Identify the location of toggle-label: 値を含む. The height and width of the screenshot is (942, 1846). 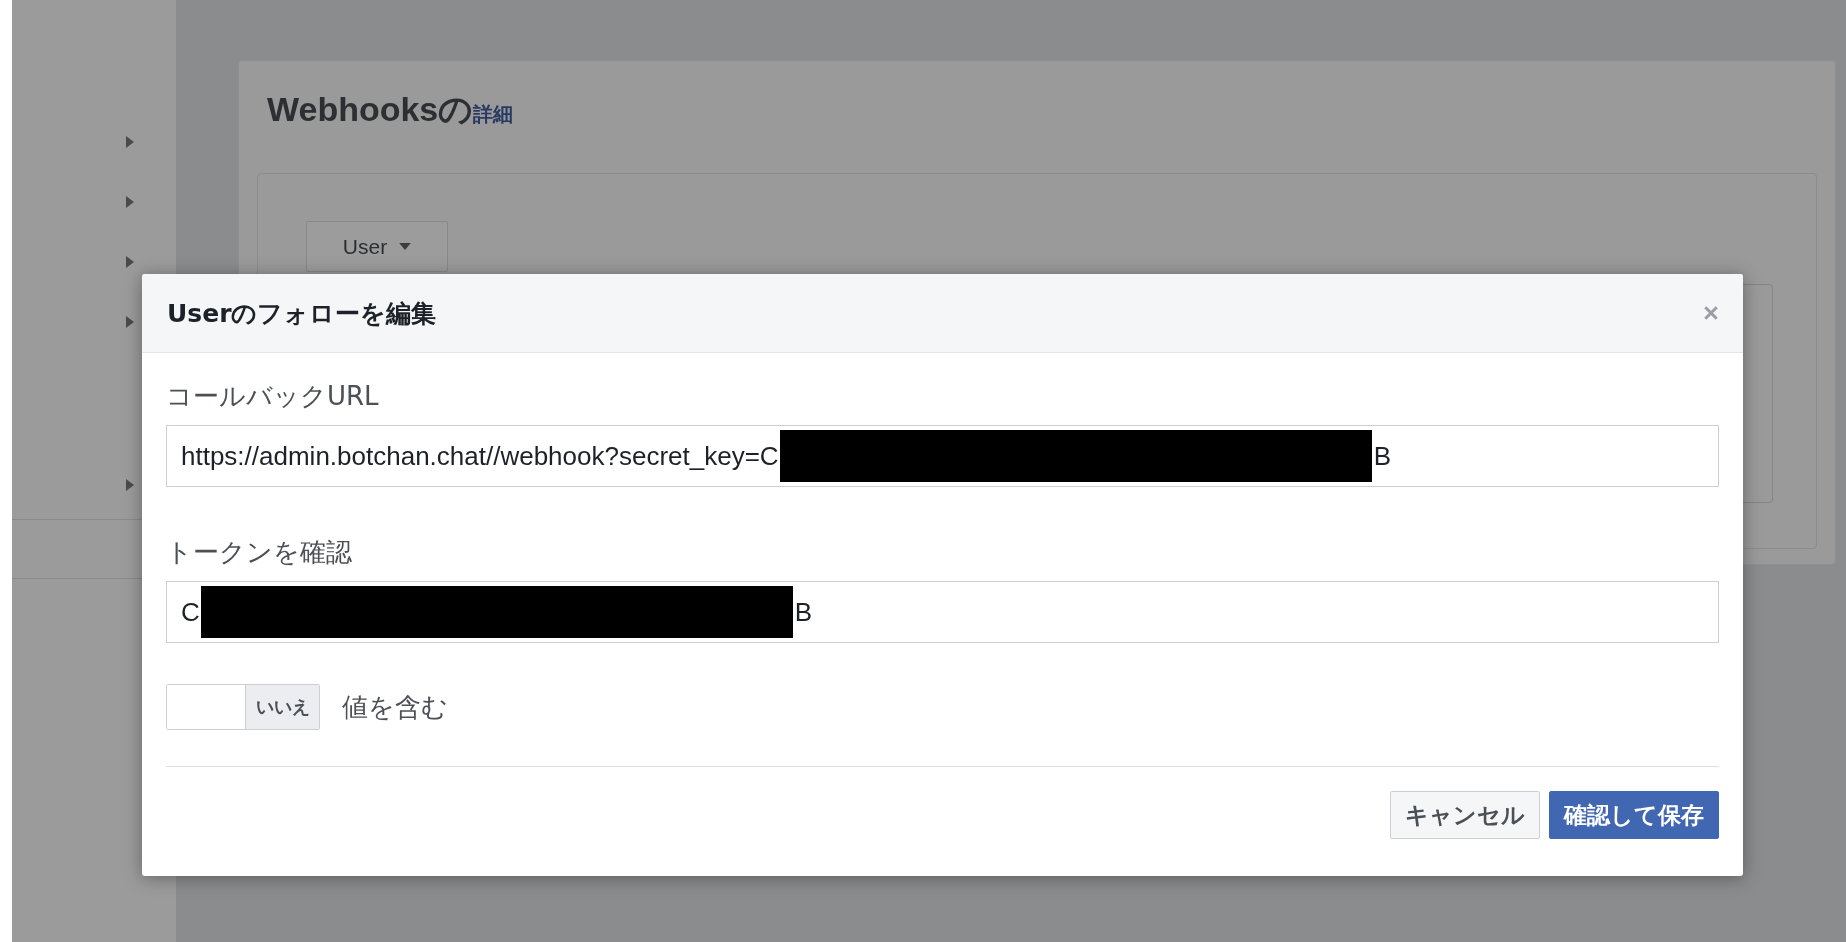
(395, 707).